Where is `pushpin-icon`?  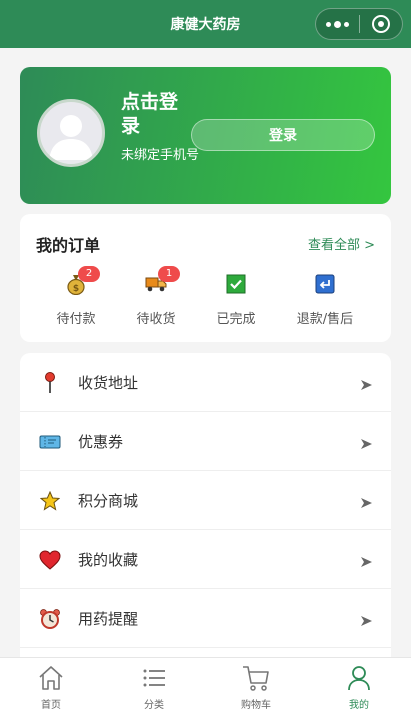
pushpin-icon is located at coordinates (50, 383).